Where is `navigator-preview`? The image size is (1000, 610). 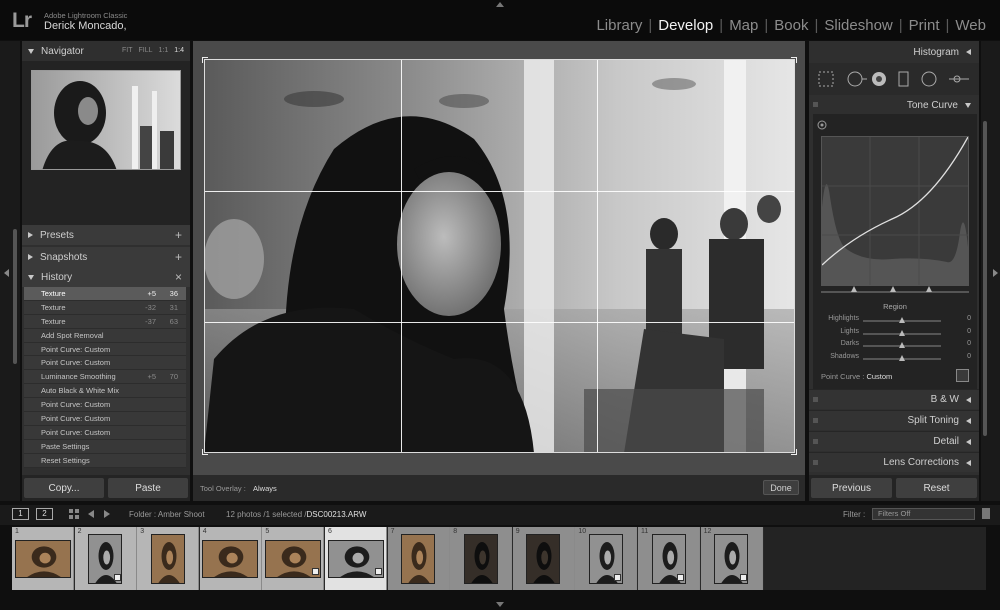
navigator-preview is located at coordinates (106, 120).